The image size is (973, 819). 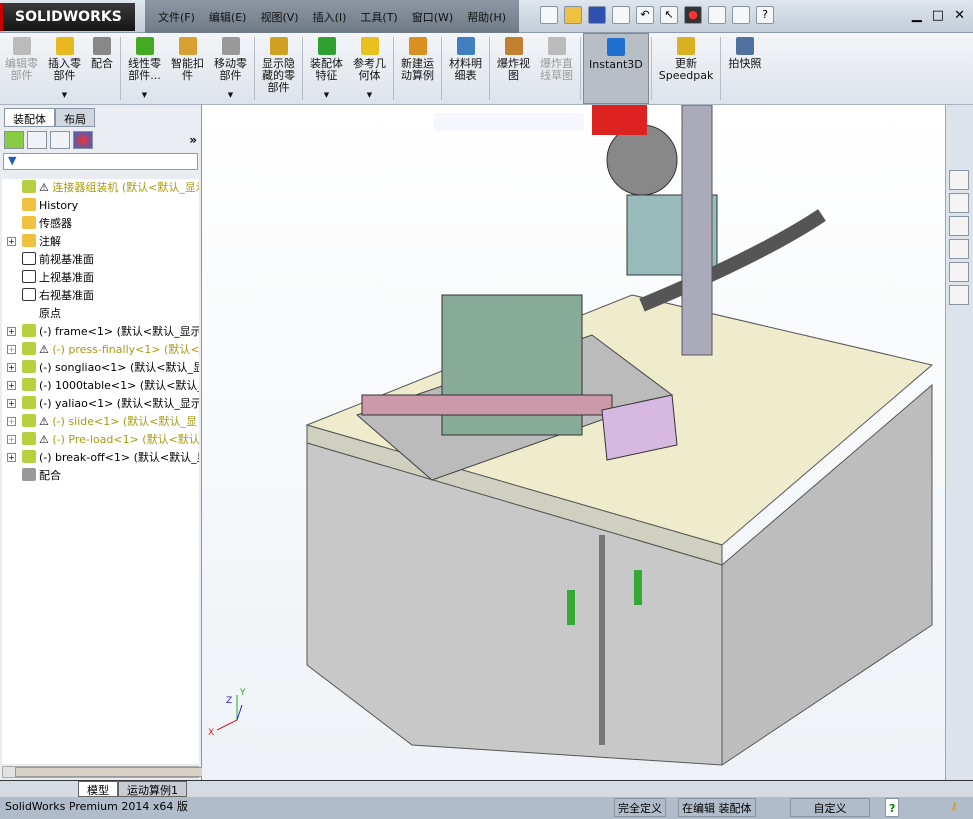 I want to click on solidworks-logo: SOLIDWORKS, so click(x=67, y=17).